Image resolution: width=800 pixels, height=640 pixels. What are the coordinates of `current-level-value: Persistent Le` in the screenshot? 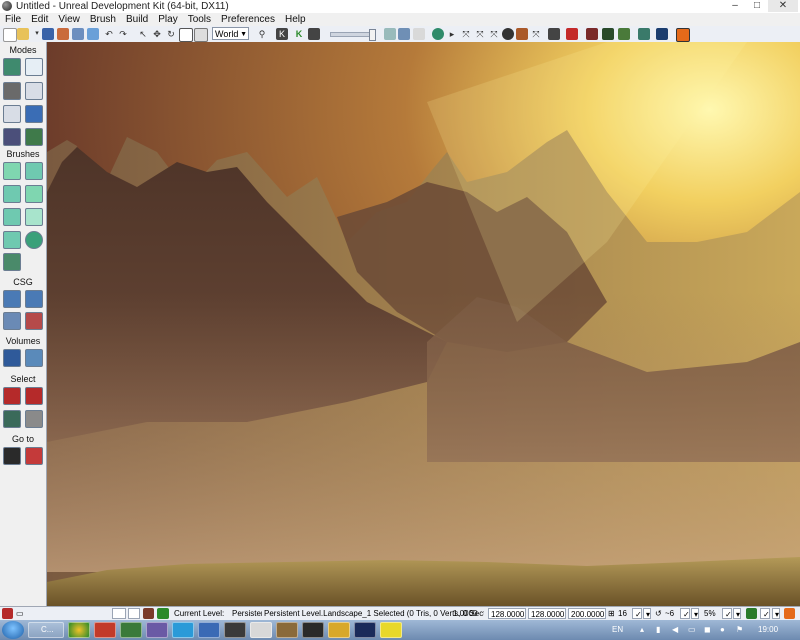 It's located at (247, 614).